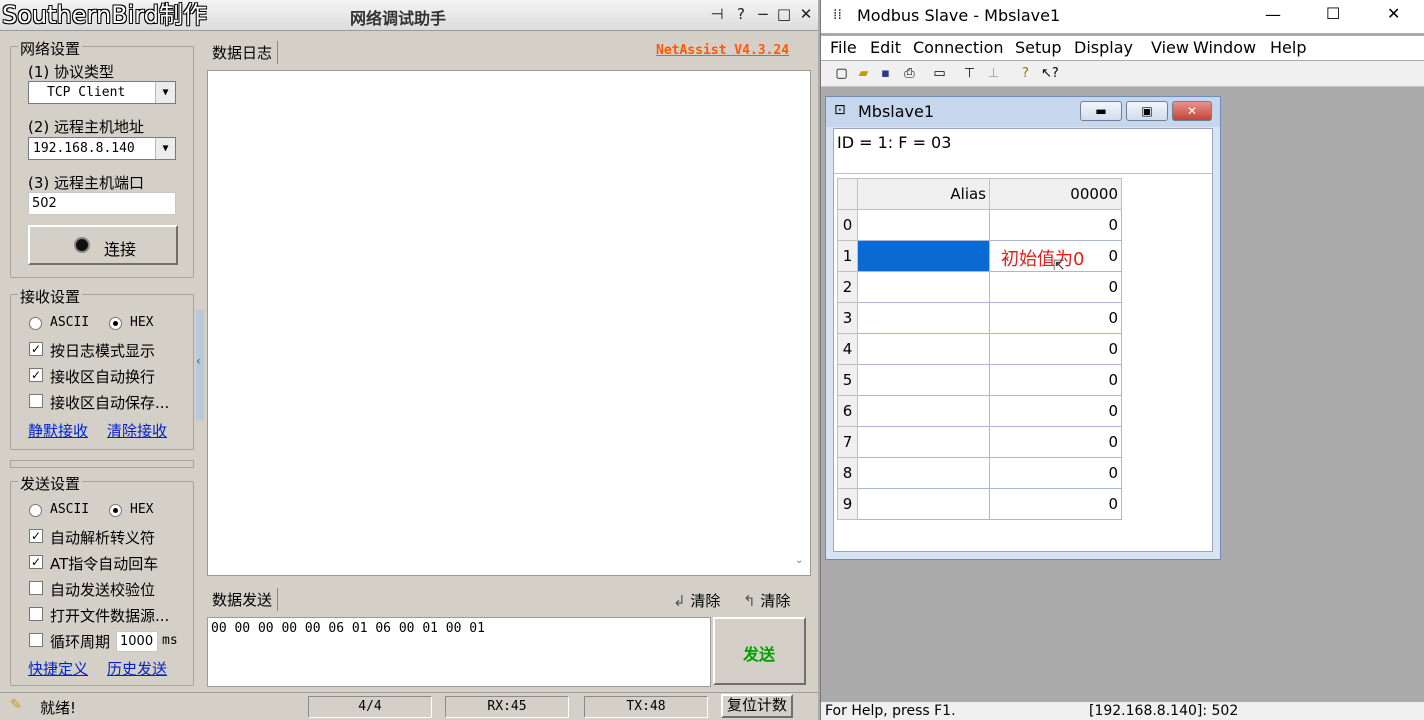  Describe the element at coordinates (1122, 16) in the screenshot. I see `modbus-titlebar: ⁞⁞ Modbus Slave - Mbslave1 — ☐ ✕` at that location.